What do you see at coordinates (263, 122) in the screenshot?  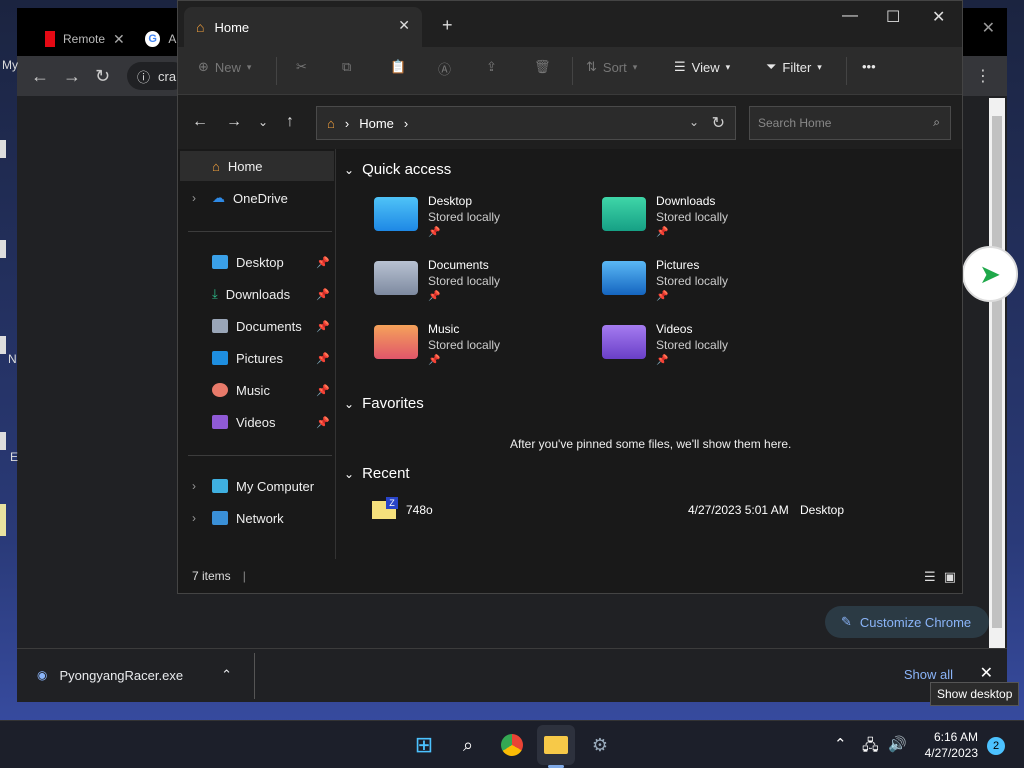 I see `recent-locations-chevron-icon: ⌄` at bounding box center [263, 122].